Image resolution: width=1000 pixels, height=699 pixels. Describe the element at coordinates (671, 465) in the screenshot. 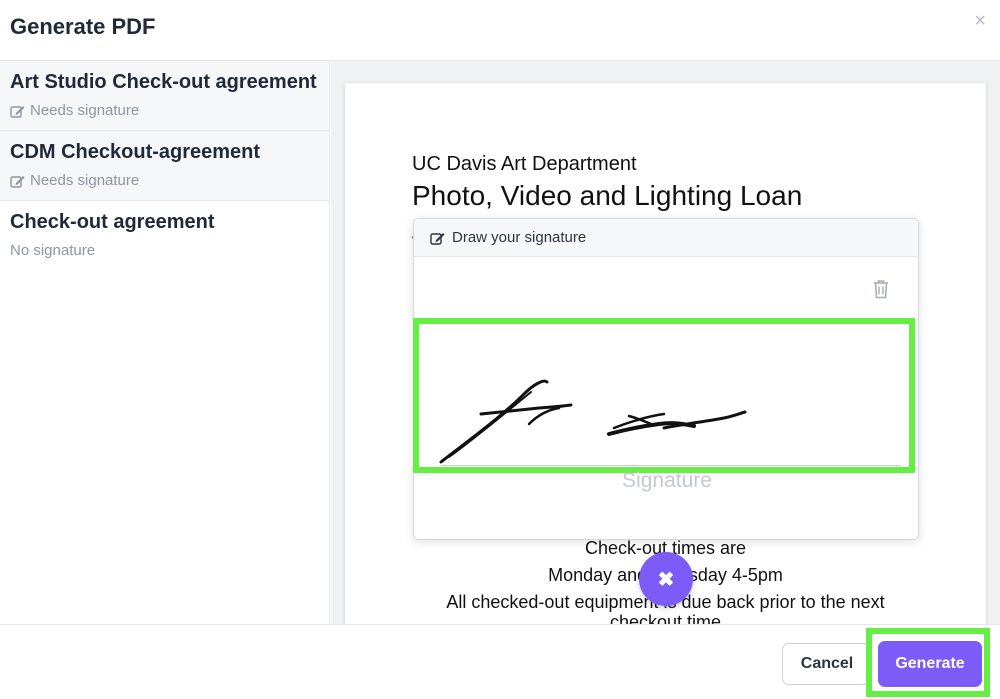

I see `signature-baseline` at that location.